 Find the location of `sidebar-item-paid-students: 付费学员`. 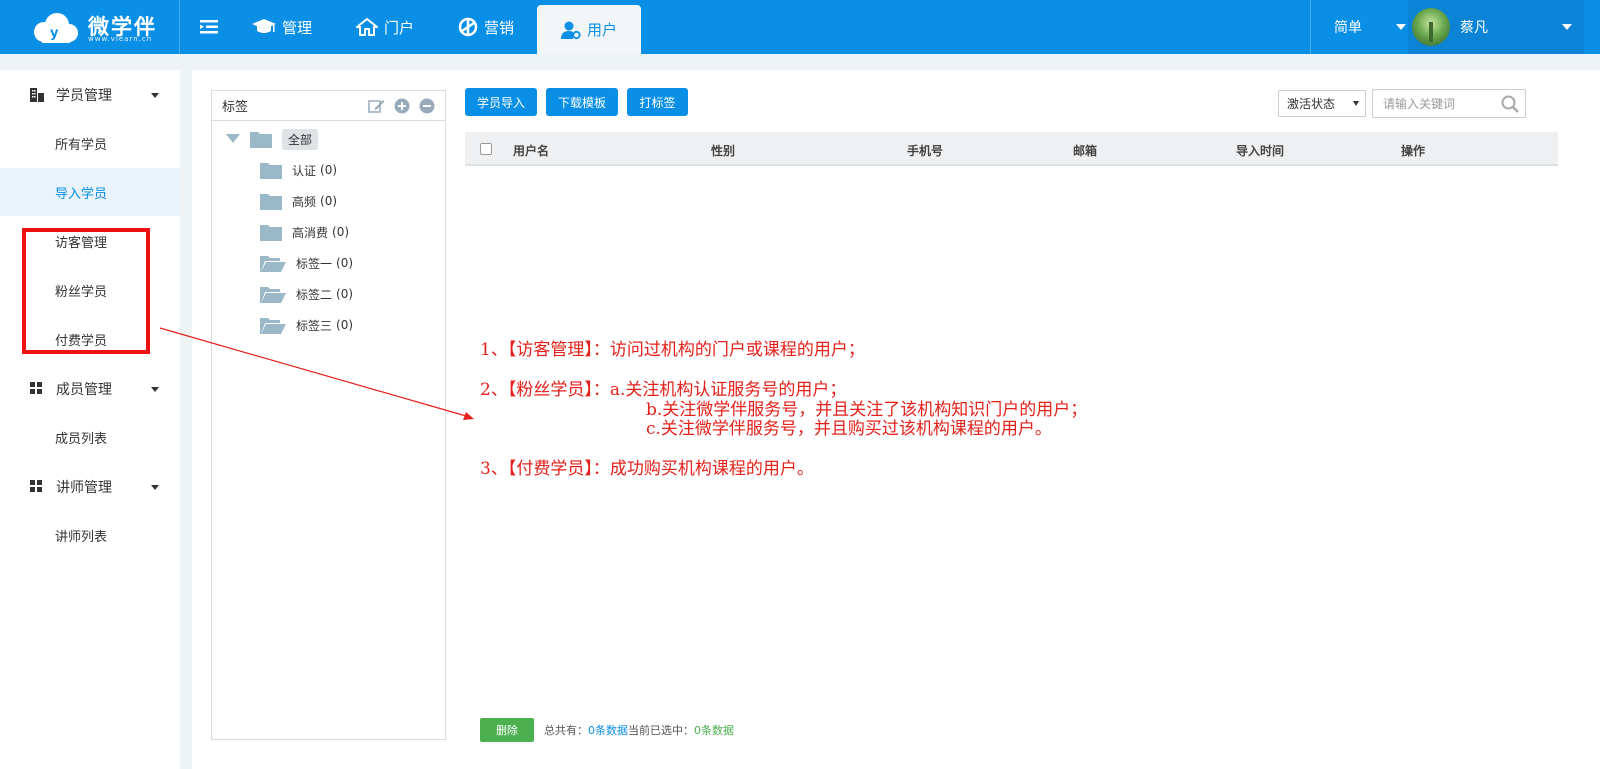

sidebar-item-paid-students: 付费学员 is located at coordinates (90, 339).